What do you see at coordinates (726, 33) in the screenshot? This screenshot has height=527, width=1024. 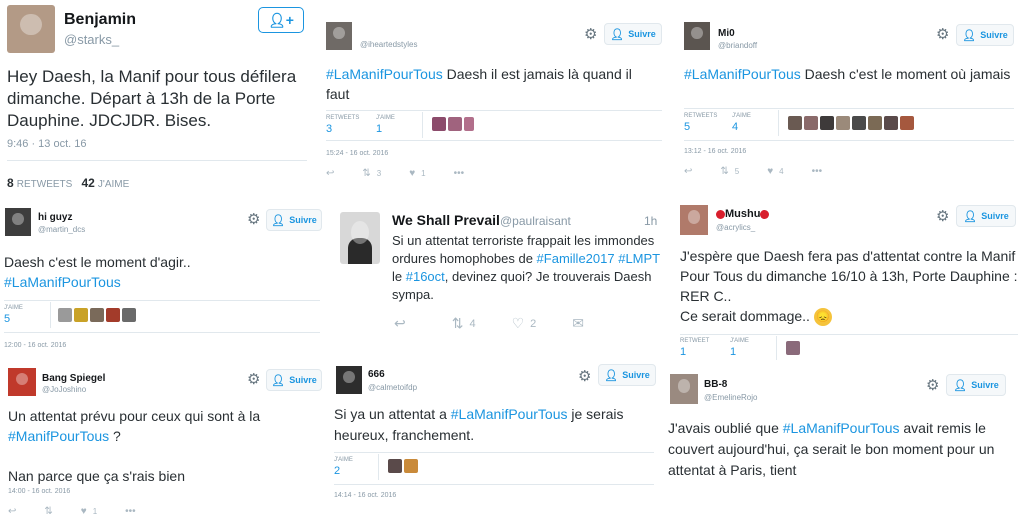 I see `author-name: Mi0` at bounding box center [726, 33].